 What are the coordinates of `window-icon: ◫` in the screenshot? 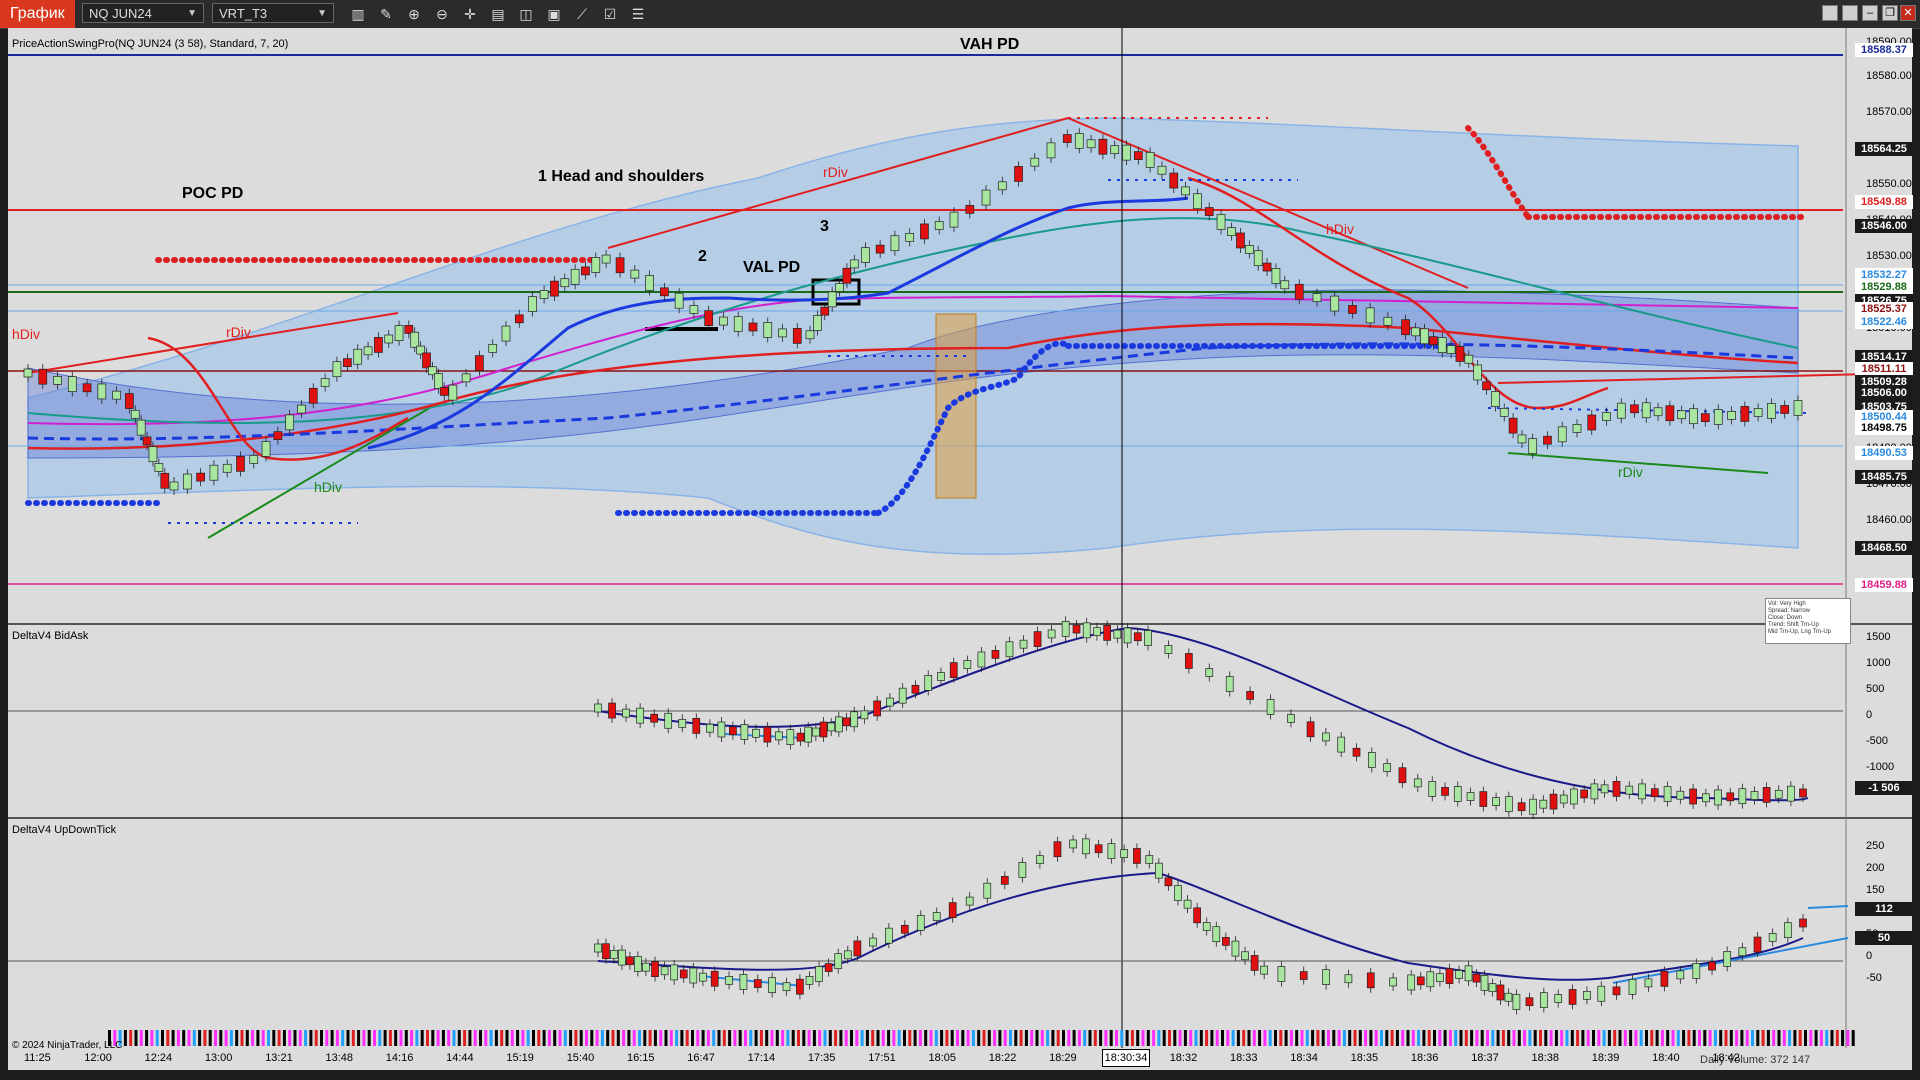 It's located at (526, 14).